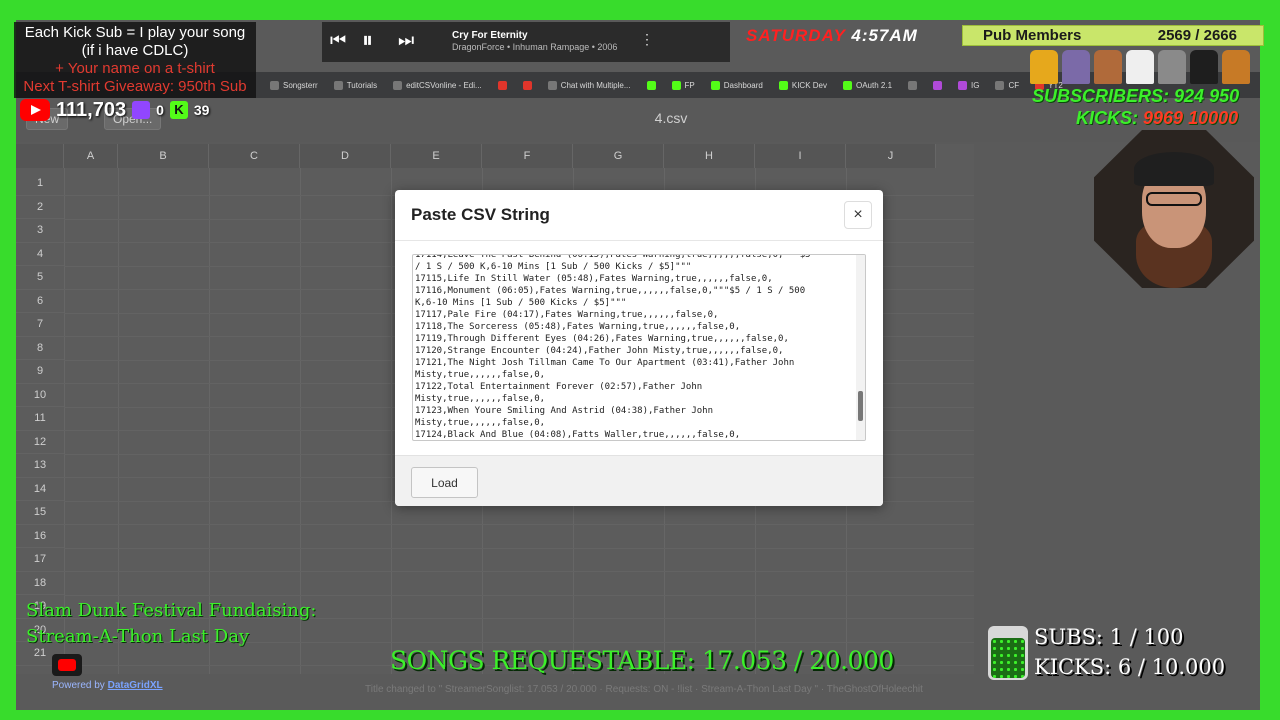 The image size is (1280, 720). Describe the element at coordinates (40, 536) in the screenshot. I see `row-header: 16` at that location.